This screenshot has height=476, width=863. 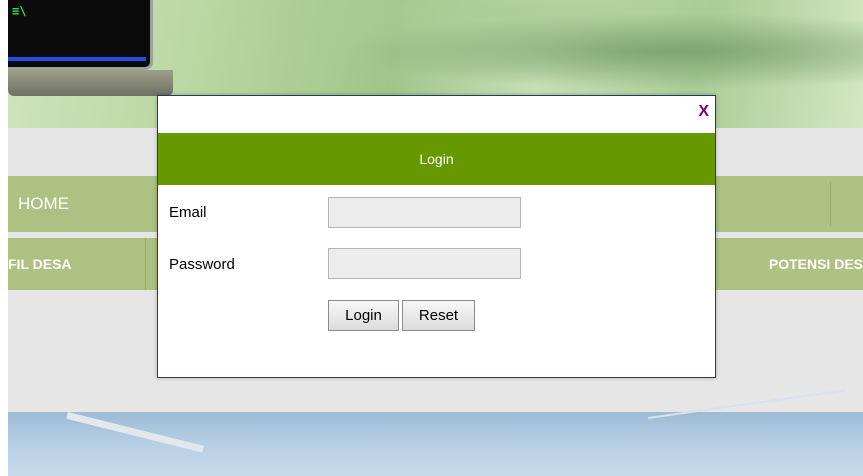 I want to click on monitor-screen-line, so click(x=77, y=59).